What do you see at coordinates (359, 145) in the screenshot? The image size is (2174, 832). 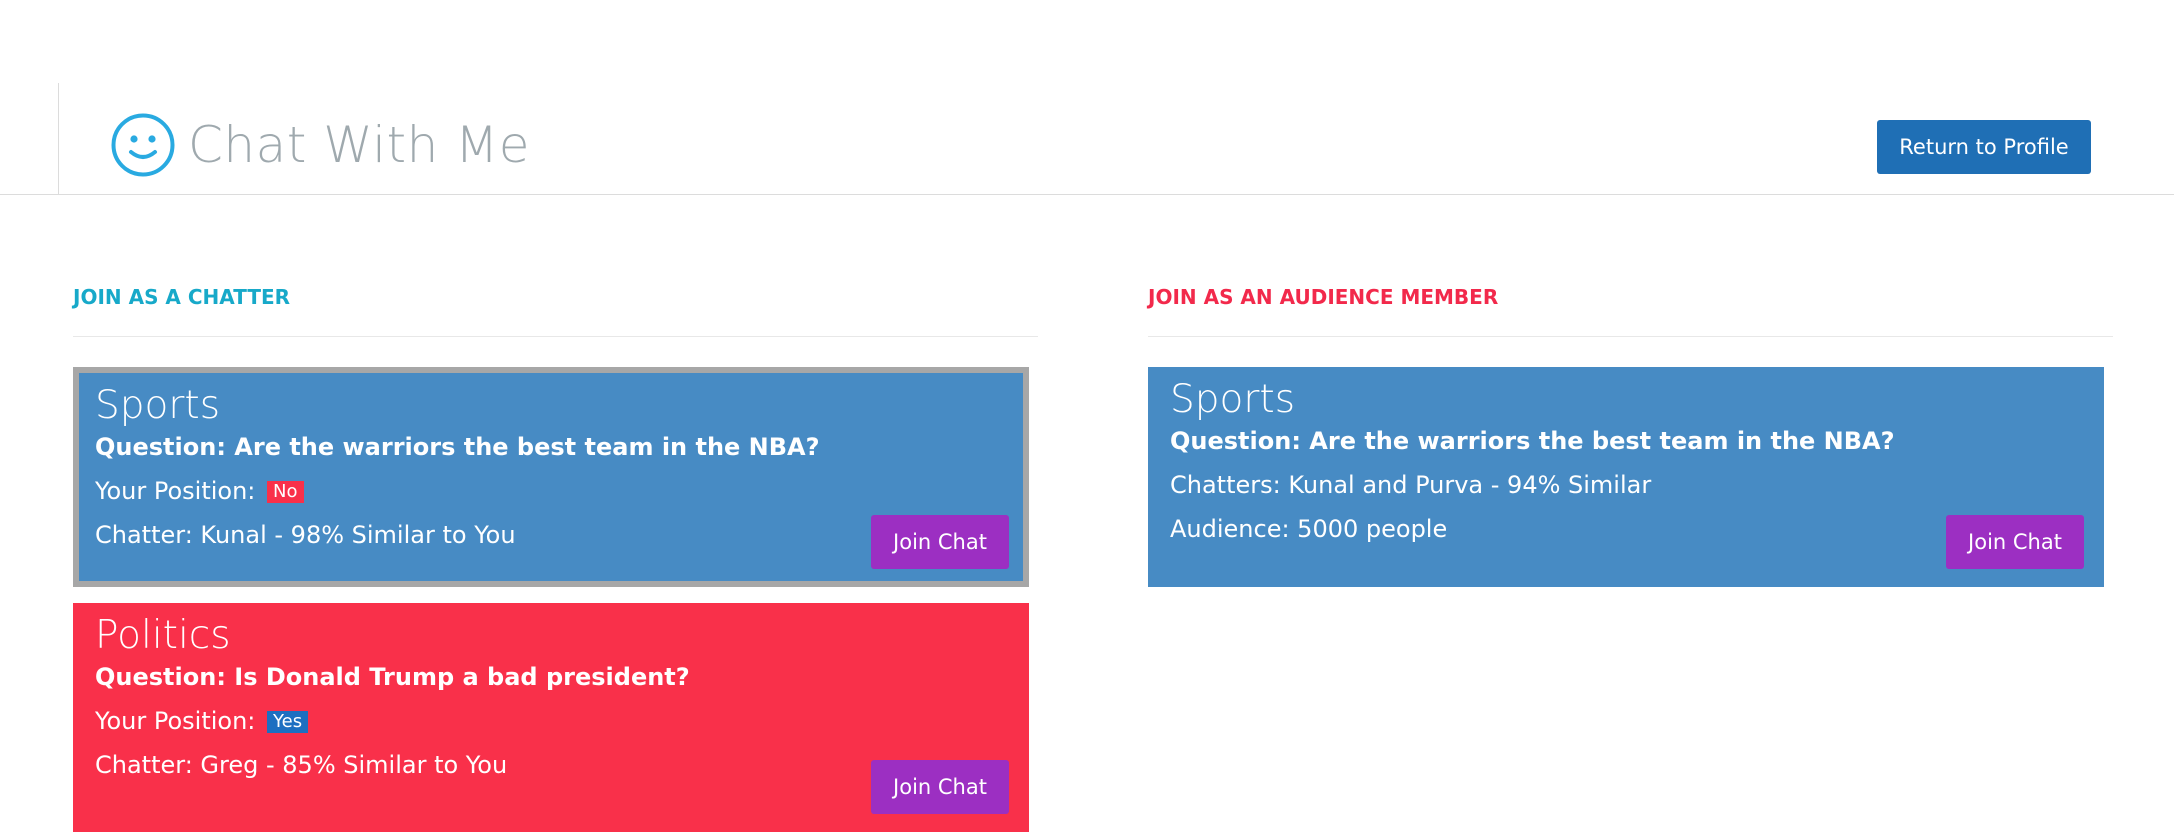 I see `app-title: Chat With Me` at bounding box center [359, 145].